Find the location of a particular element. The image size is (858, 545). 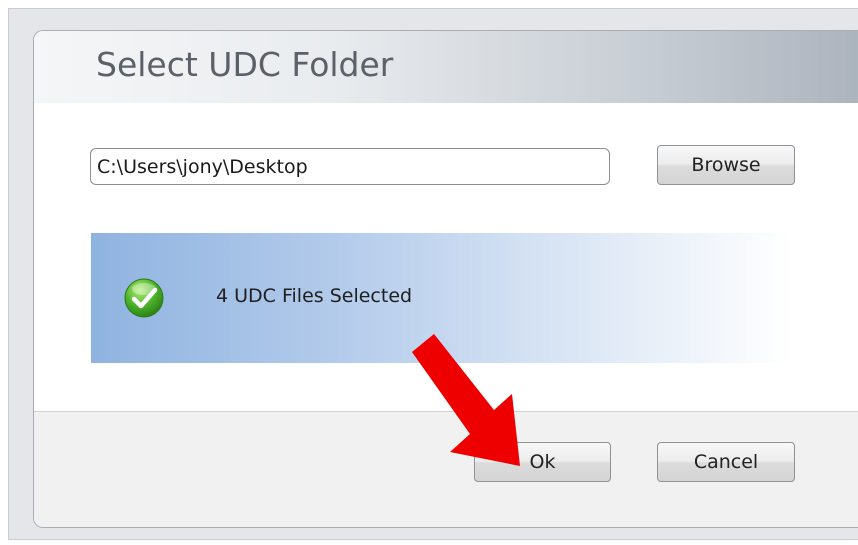

folder-path-input is located at coordinates (350, 166).